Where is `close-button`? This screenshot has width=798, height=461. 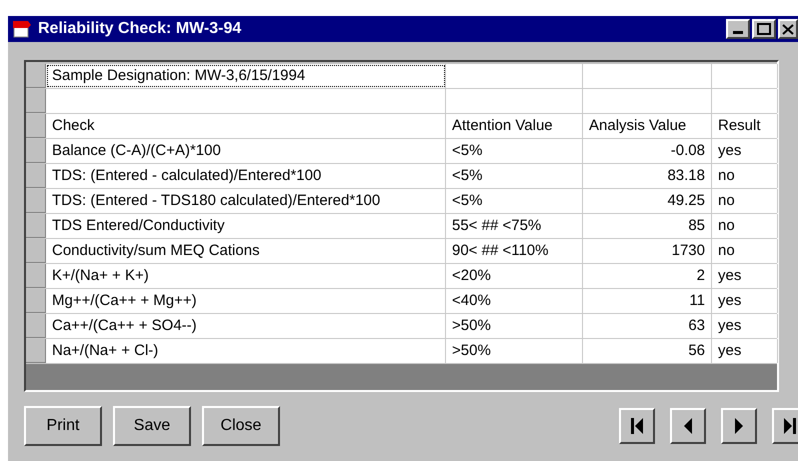
close-button is located at coordinates (788, 29).